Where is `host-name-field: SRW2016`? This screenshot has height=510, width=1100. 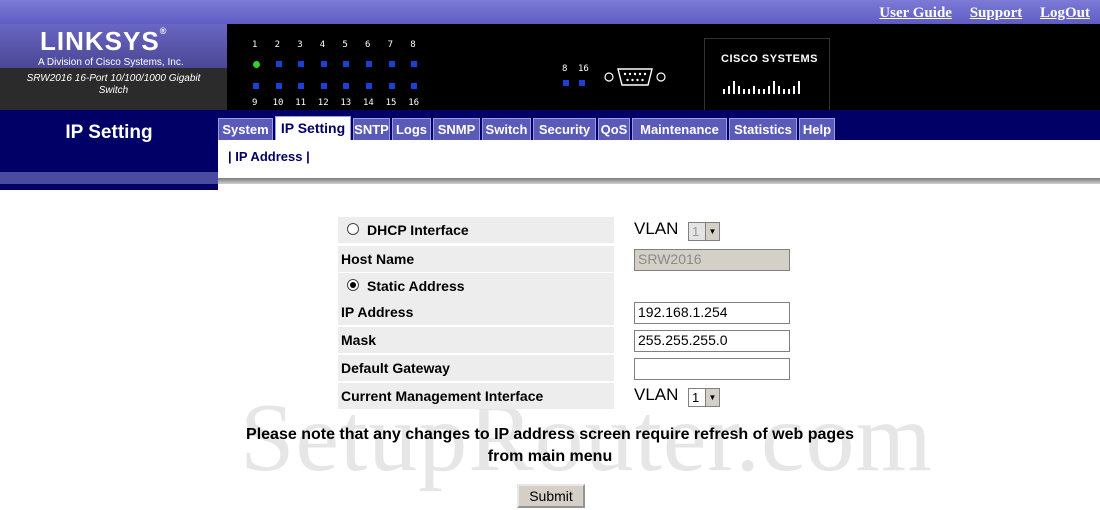
host-name-field: SRW2016 is located at coordinates (712, 260).